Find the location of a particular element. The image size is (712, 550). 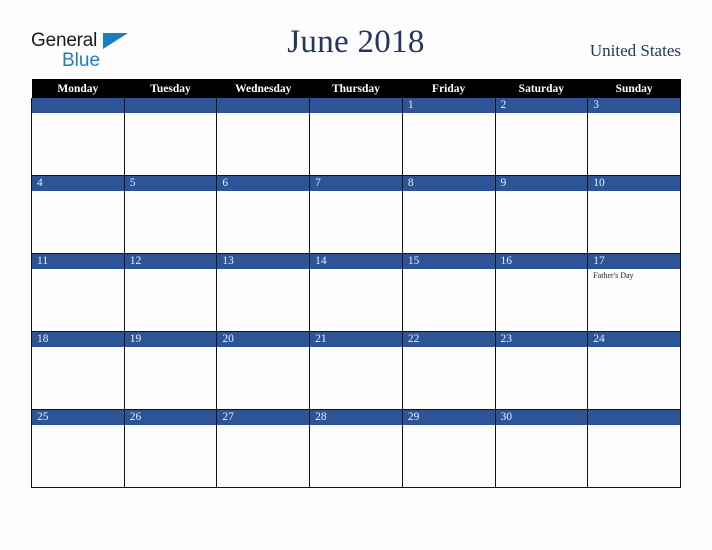

calendar-day-cell: 1 is located at coordinates (448, 137).